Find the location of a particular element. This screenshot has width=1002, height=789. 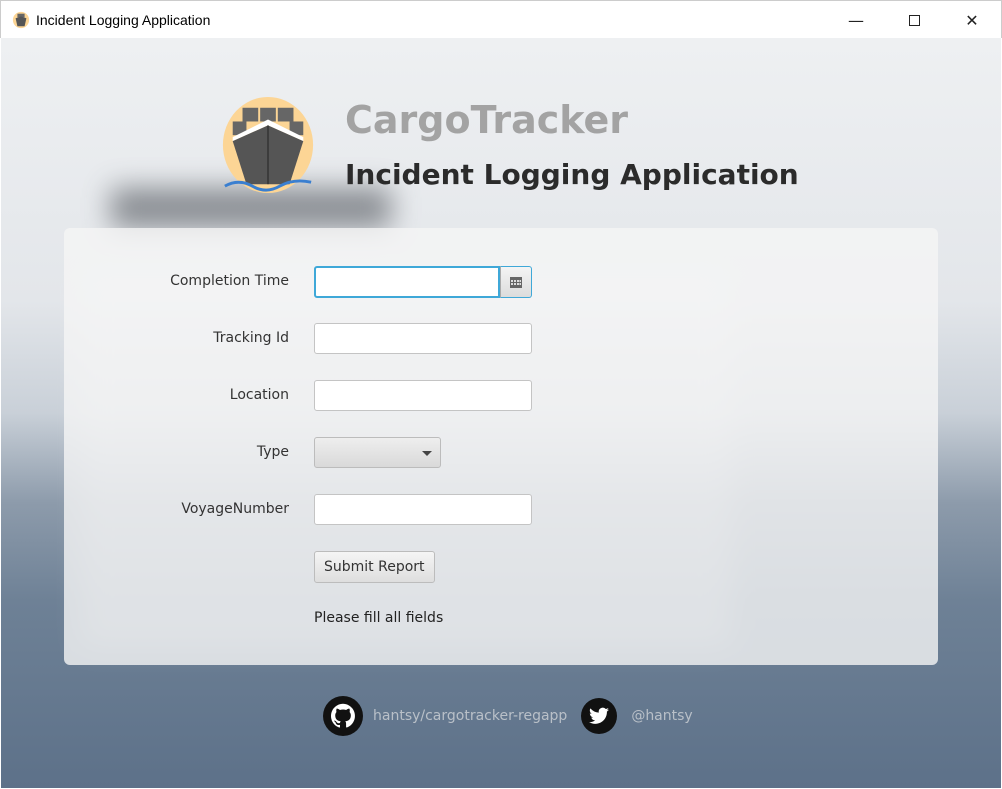

close-button: ✕ is located at coordinates (972, 20).